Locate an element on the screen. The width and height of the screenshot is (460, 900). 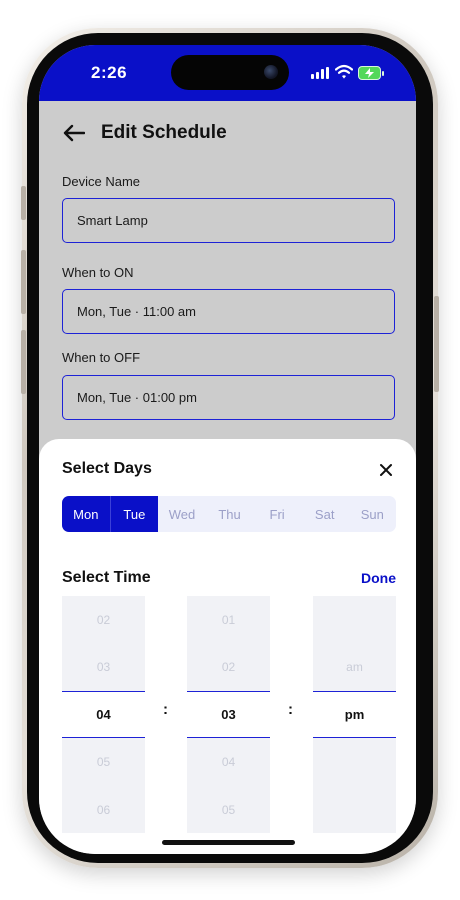
close-icon is located at coordinates (386, 470).